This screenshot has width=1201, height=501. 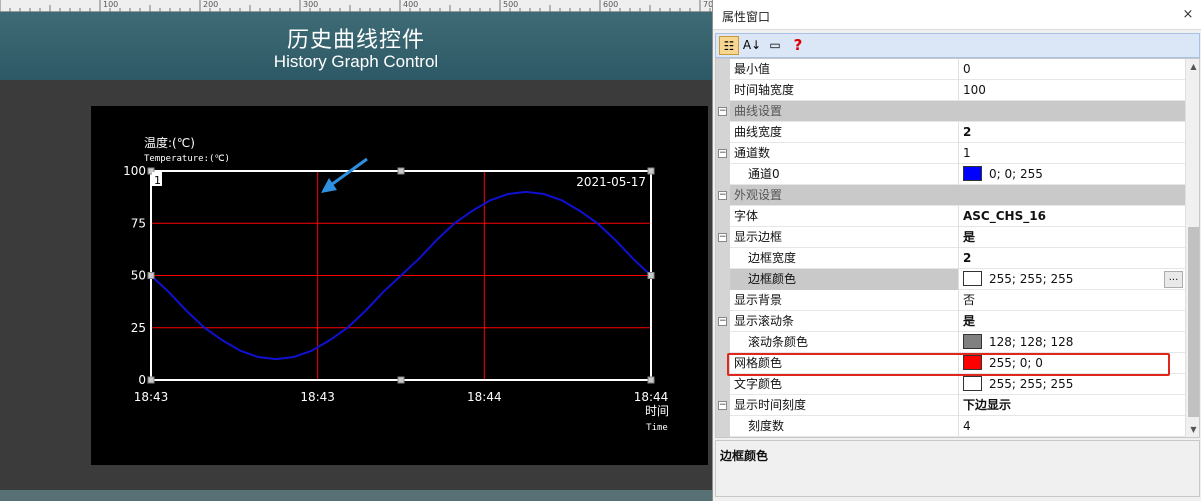 What do you see at coordinates (1193, 322) in the screenshot?
I see `scrollbar-thumb` at bounding box center [1193, 322].